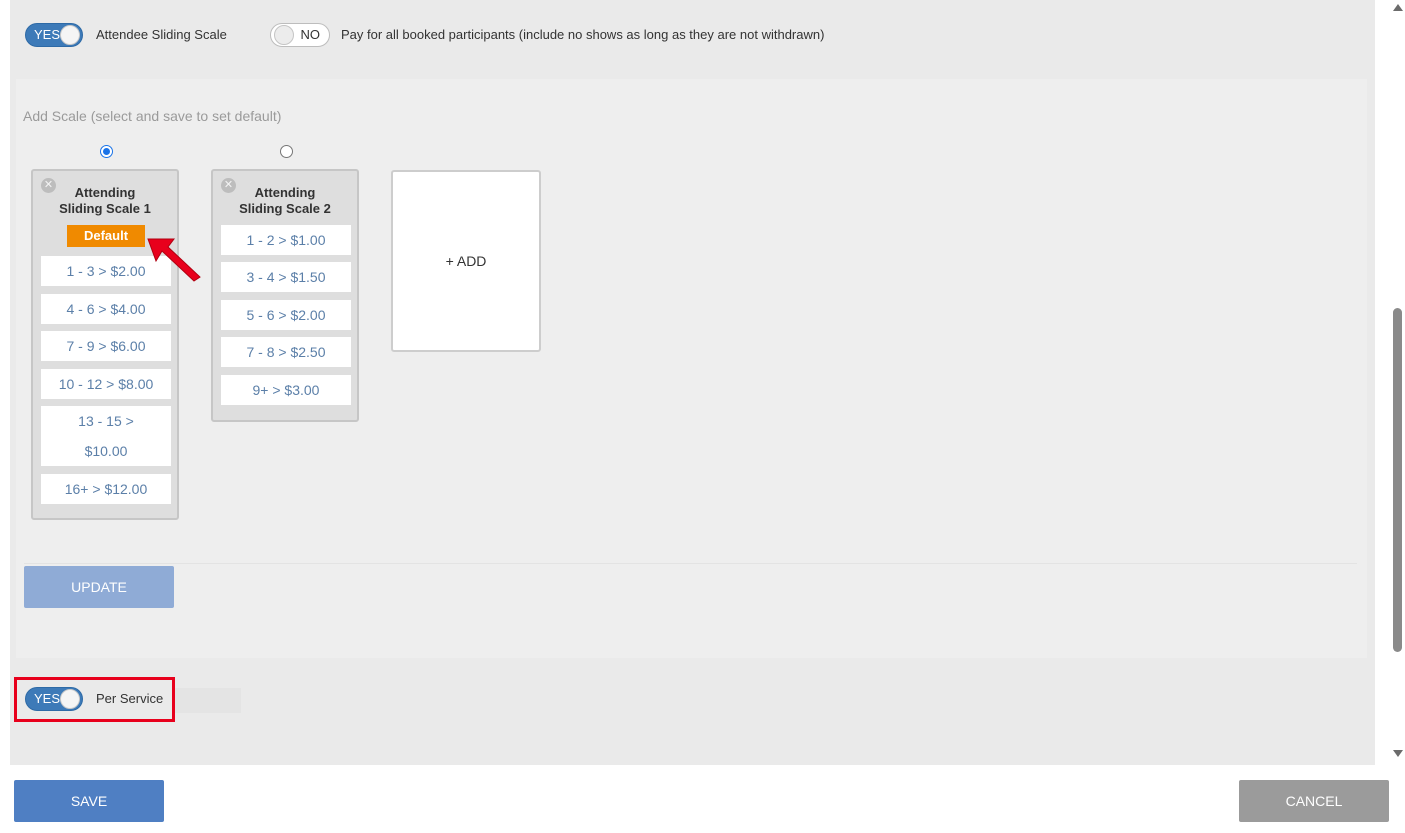  I want to click on scale-row: 13 - 15 > $10.00, so click(106, 436).